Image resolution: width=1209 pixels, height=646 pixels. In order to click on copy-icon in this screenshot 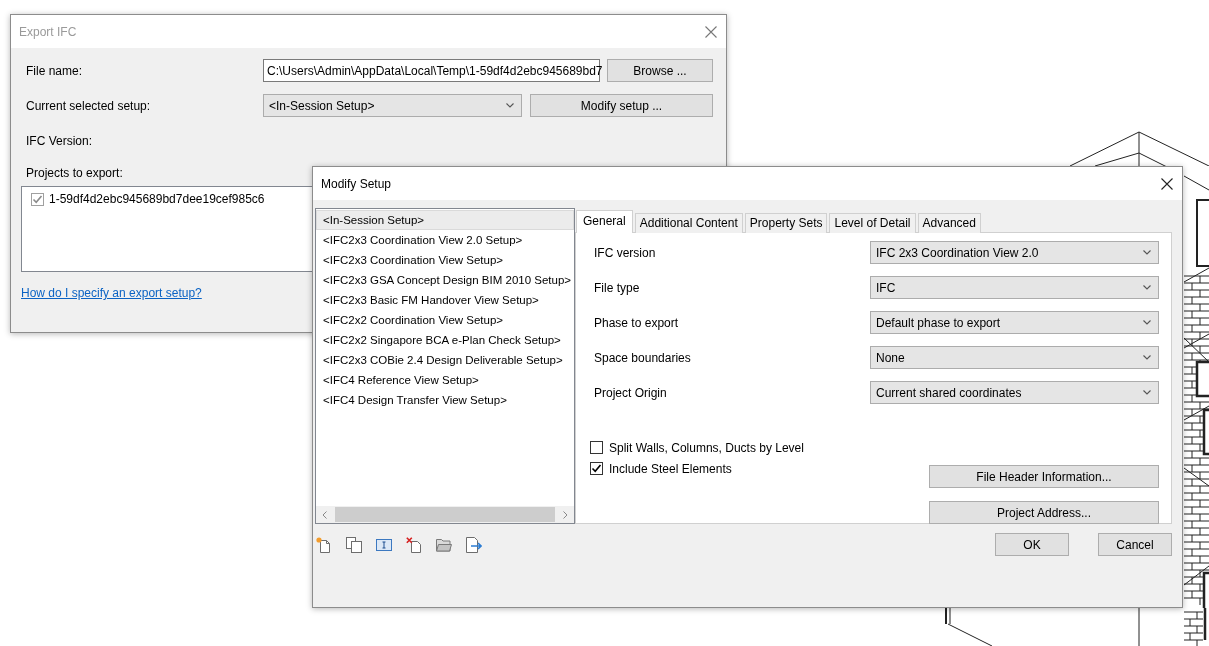, I will do `click(354, 544)`.